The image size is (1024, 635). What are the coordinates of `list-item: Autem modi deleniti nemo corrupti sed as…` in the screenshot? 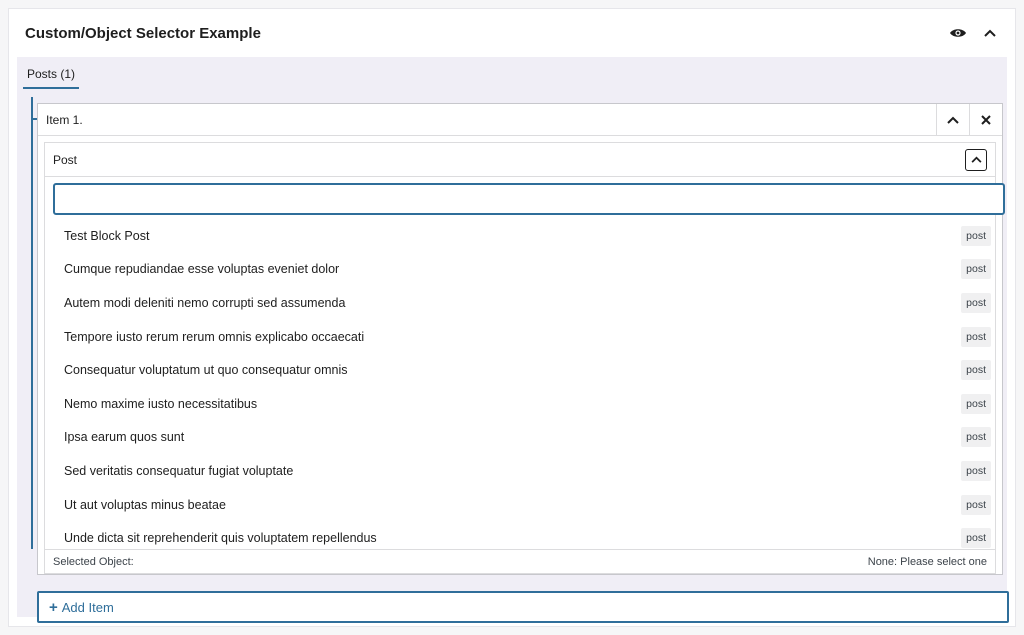 It's located at (522, 303).